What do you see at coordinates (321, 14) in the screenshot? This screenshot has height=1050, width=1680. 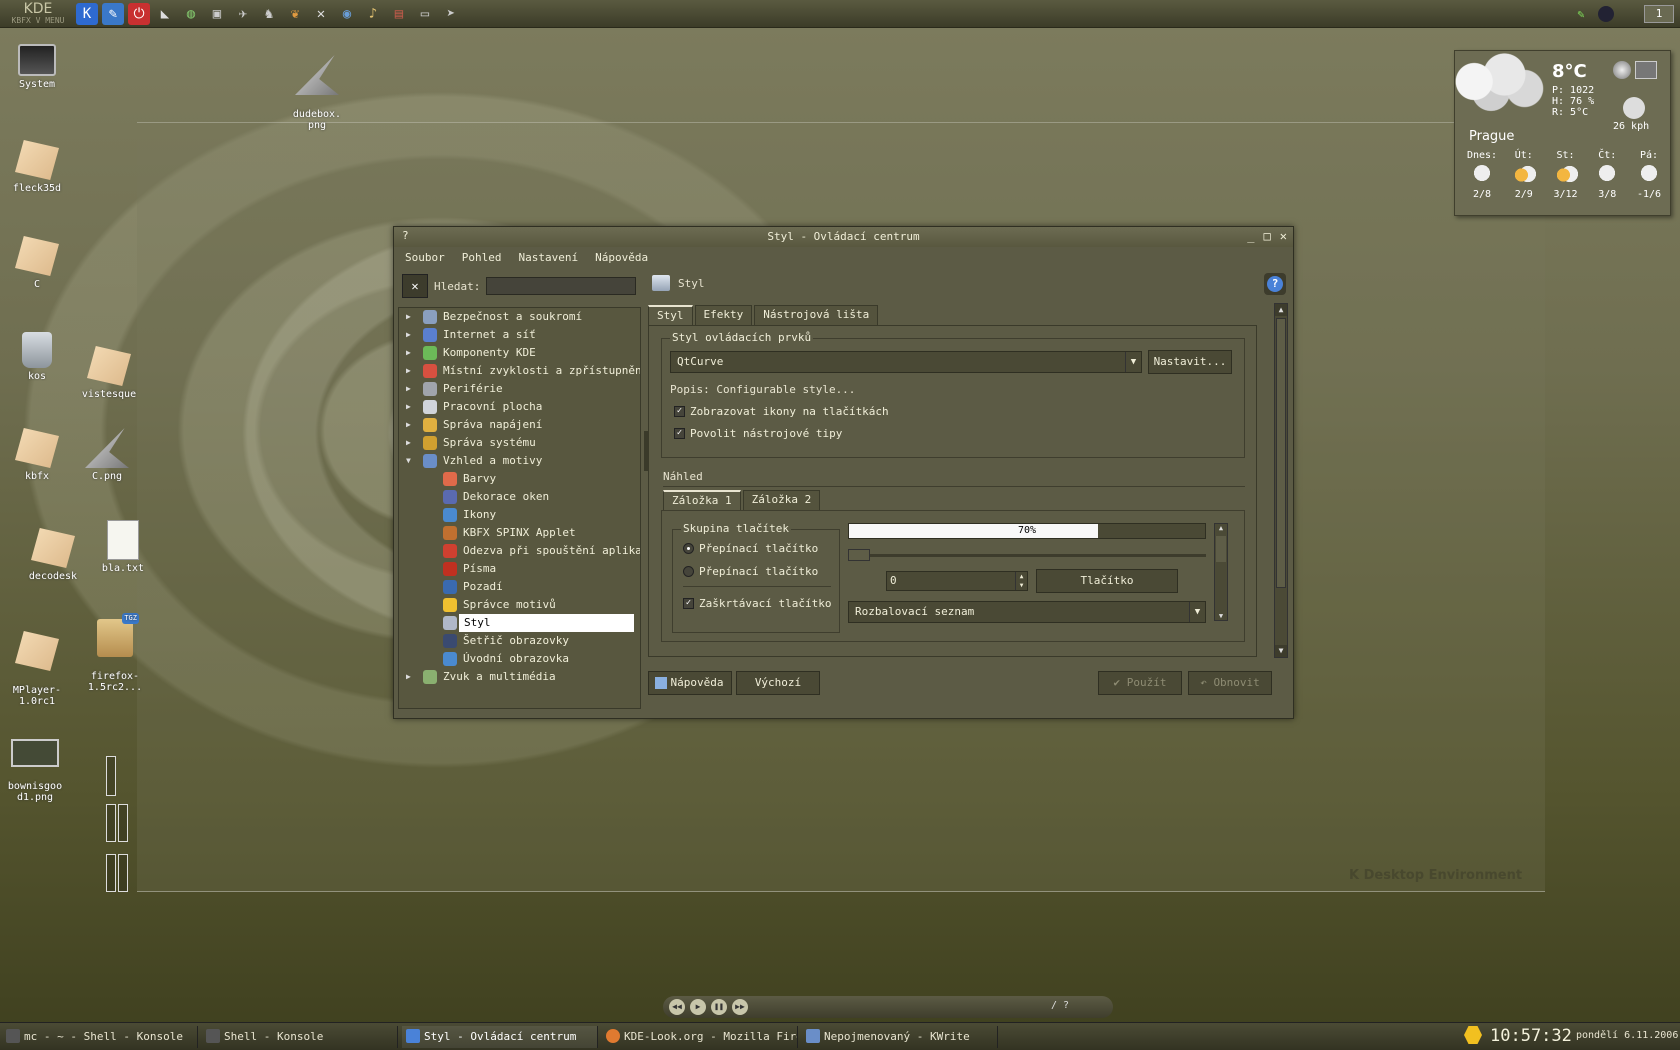 I see `tools-icon: ✕` at bounding box center [321, 14].